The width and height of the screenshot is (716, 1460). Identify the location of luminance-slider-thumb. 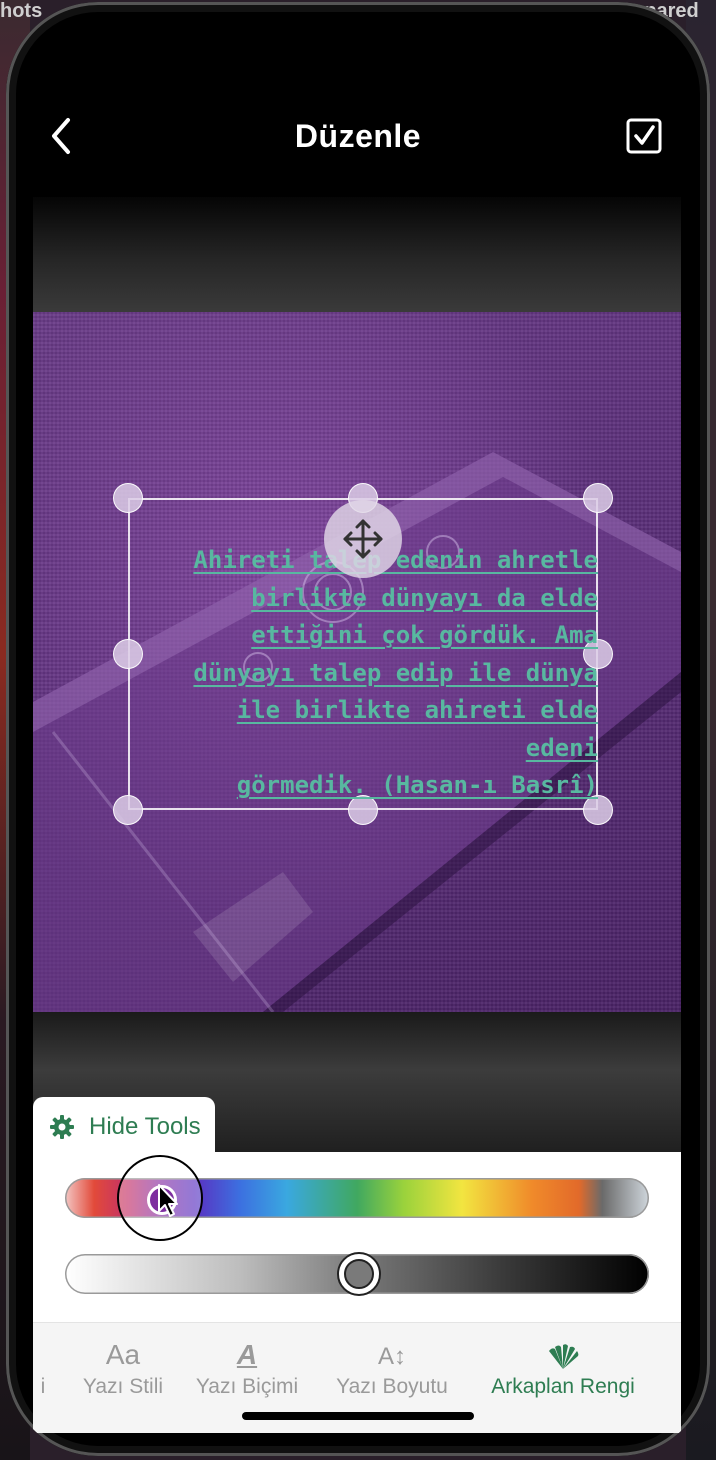
(359, 1274).